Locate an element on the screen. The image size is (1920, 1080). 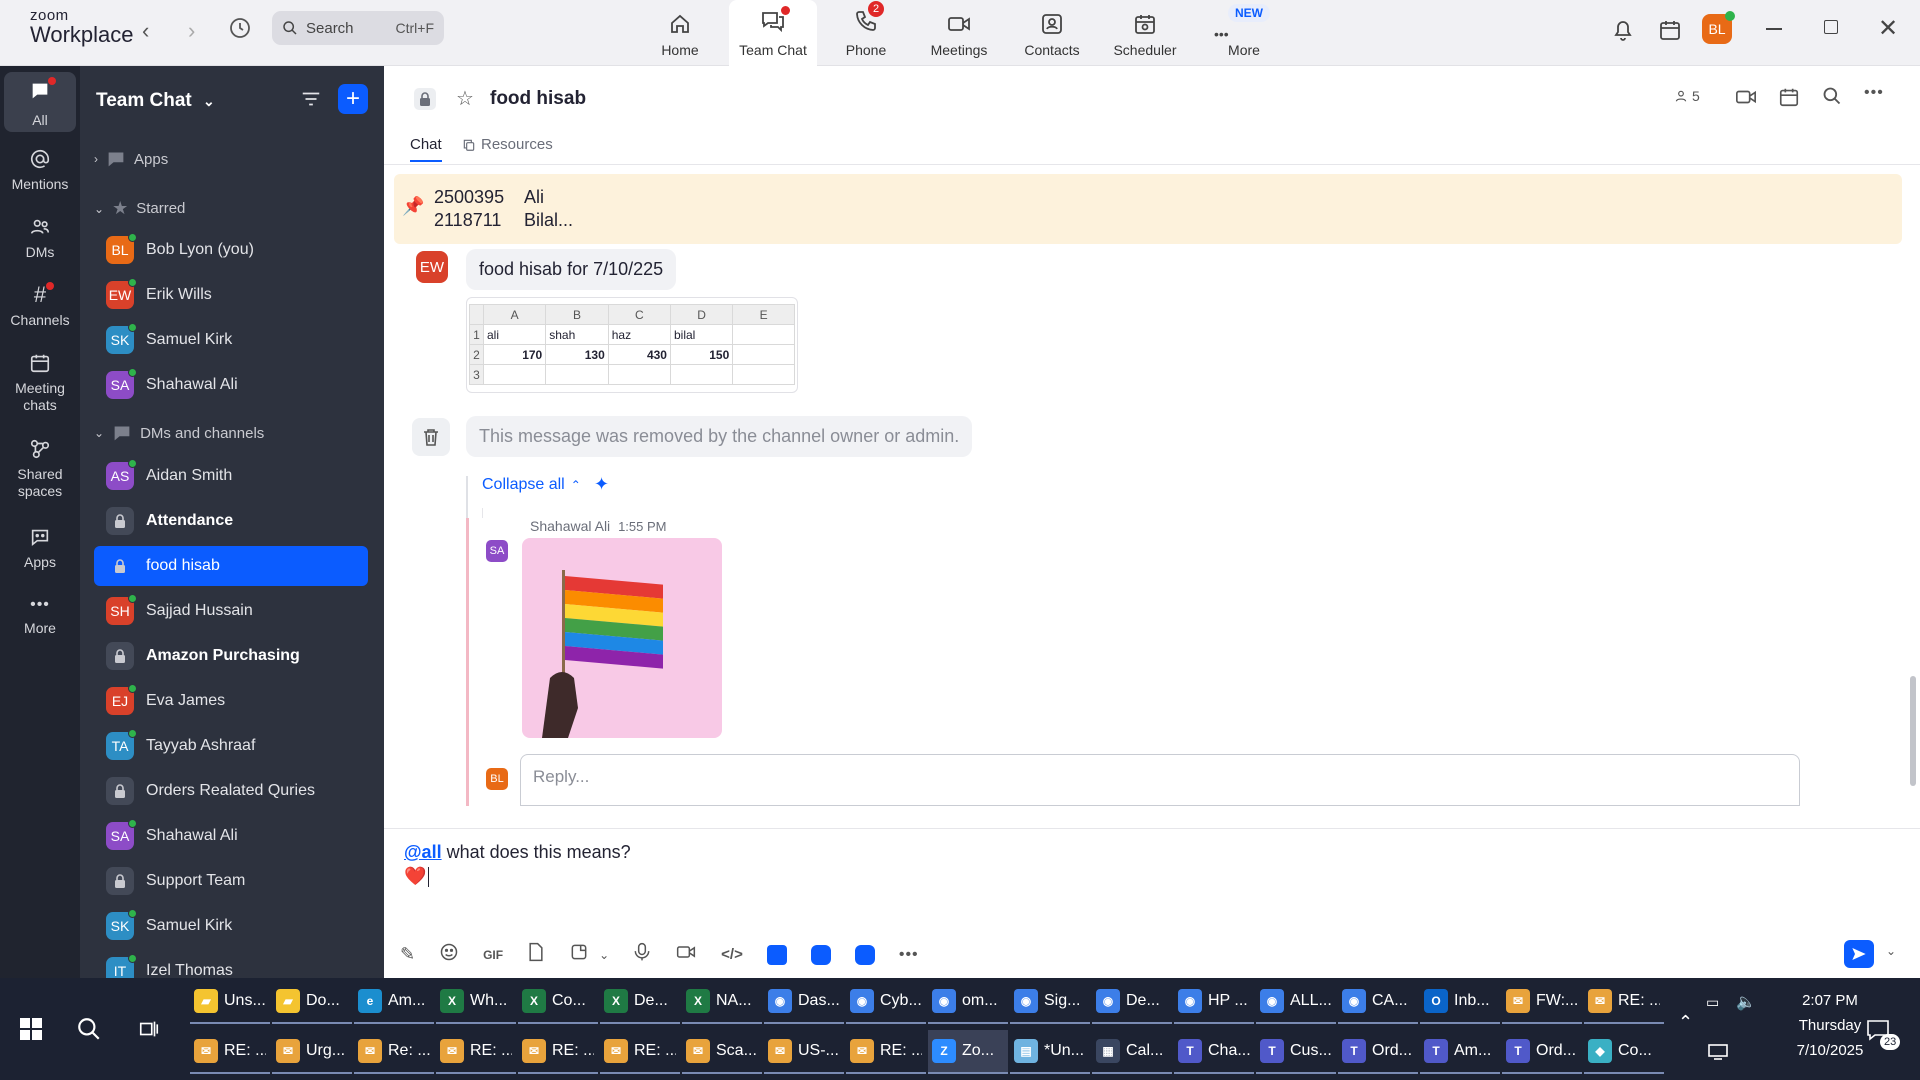
new-chat-button: + is located at coordinates (353, 99).